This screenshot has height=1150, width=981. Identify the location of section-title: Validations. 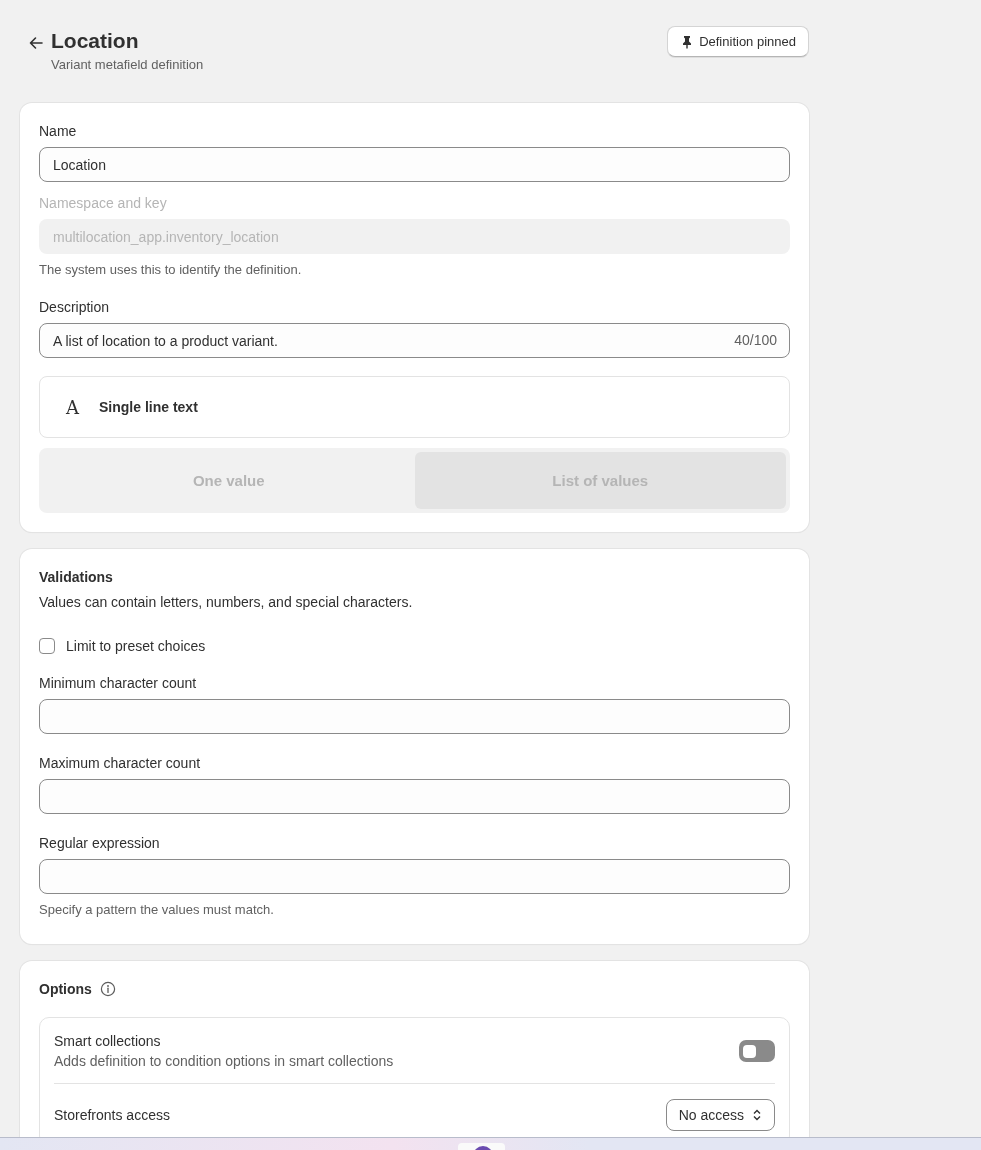
(76, 577).